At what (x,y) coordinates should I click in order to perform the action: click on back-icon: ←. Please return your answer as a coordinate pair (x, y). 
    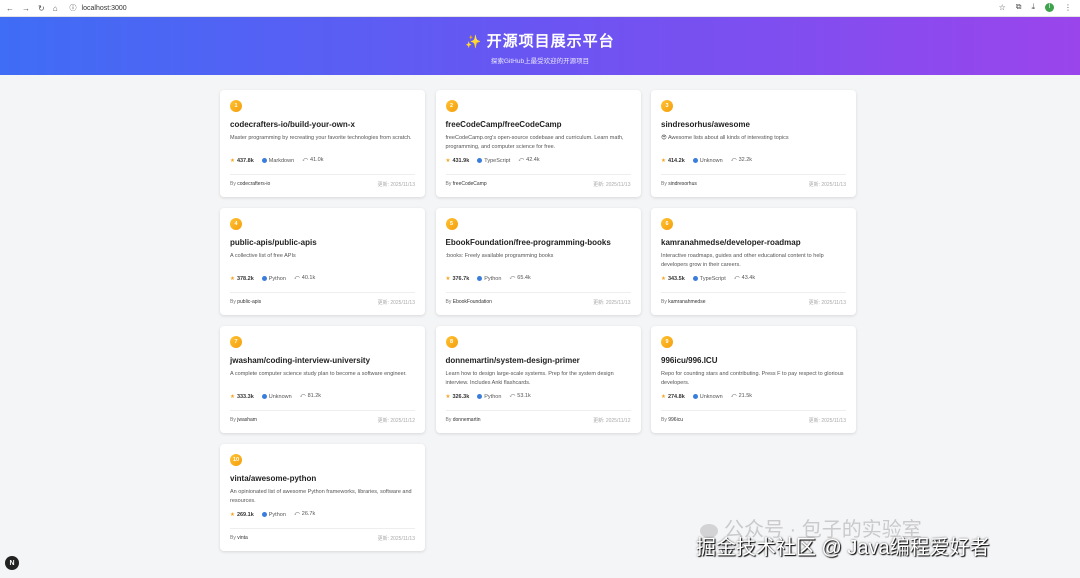
    Looking at the image, I should click on (10, 8).